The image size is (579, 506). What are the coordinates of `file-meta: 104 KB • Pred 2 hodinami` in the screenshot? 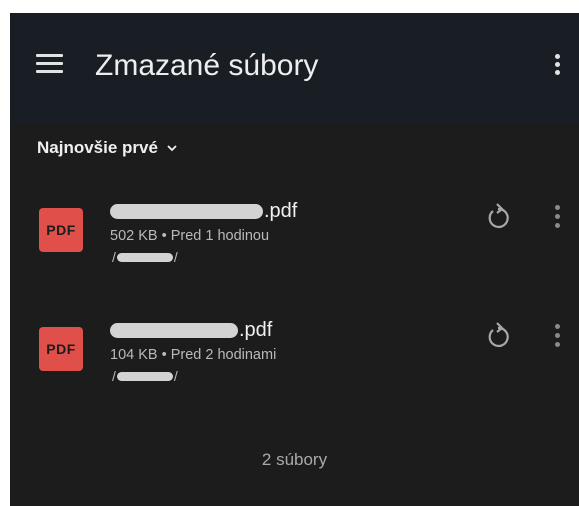 It's located at (193, 355).